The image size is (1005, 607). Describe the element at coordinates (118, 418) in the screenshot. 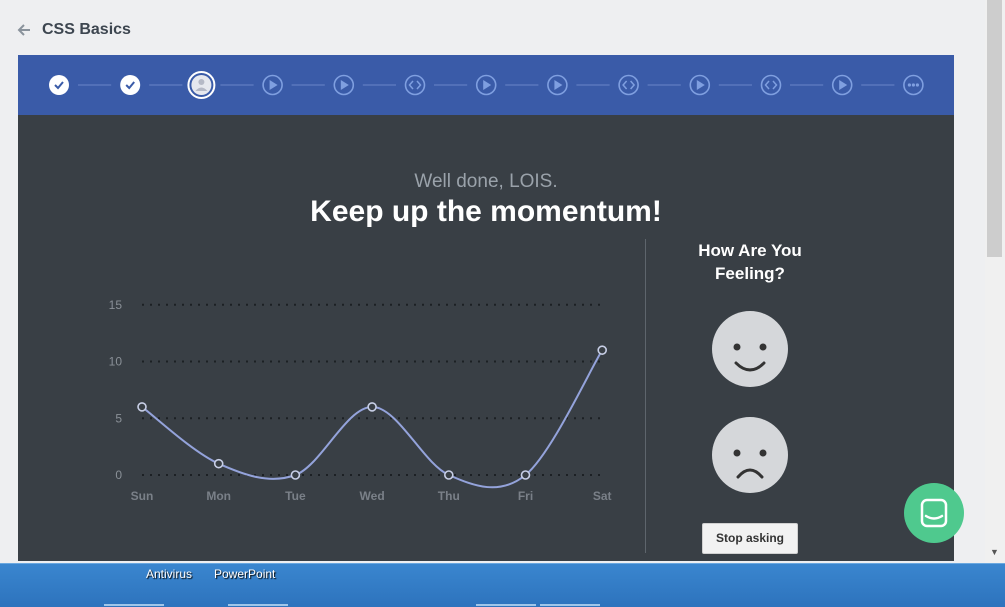

I see `y-tick-label: 5` at that location.